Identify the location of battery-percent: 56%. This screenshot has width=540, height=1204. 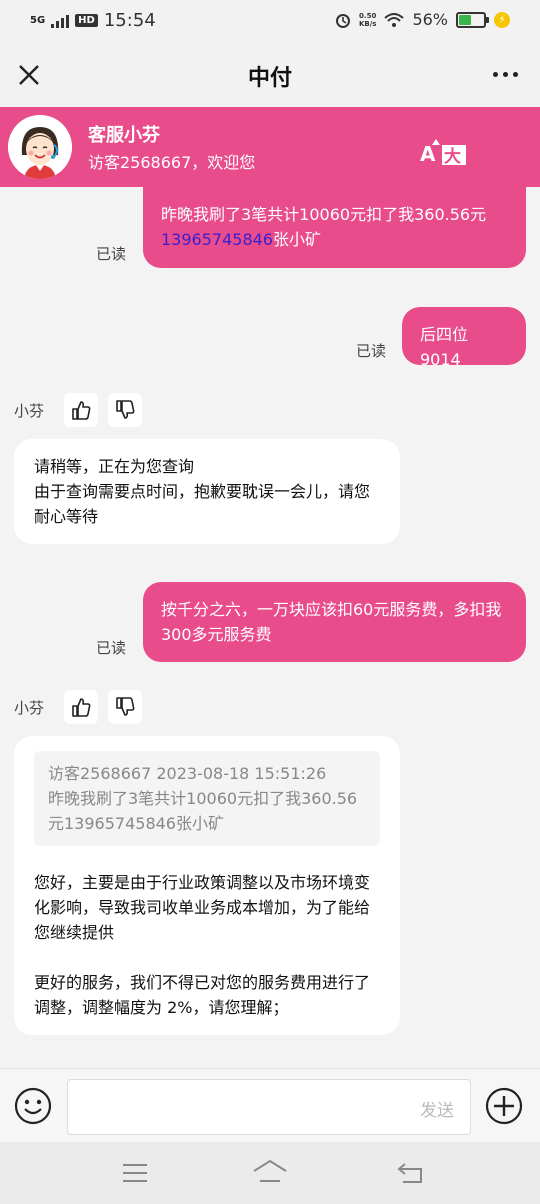
(430, 19).